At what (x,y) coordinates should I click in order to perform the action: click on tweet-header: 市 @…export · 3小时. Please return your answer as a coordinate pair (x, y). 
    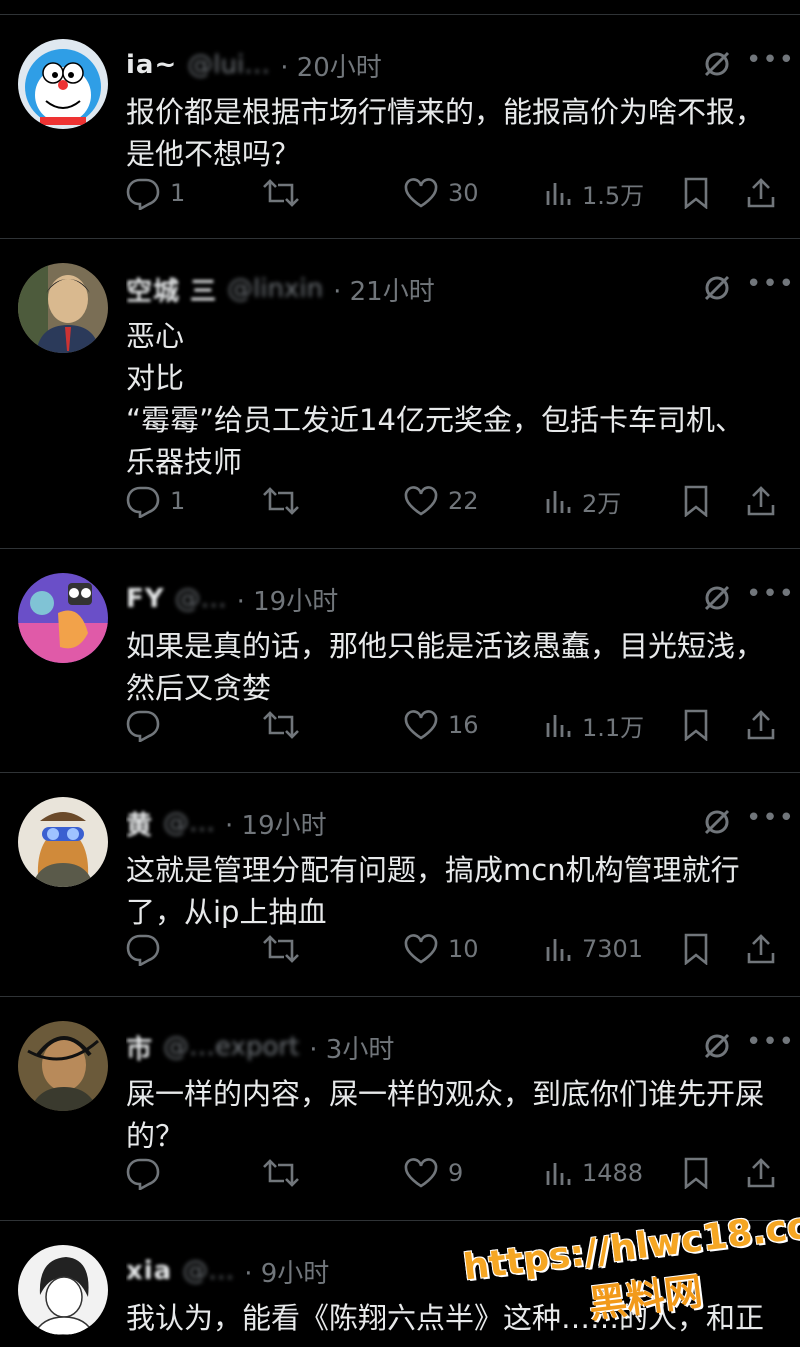
    Looking at the image, I should click on (398, 1047).